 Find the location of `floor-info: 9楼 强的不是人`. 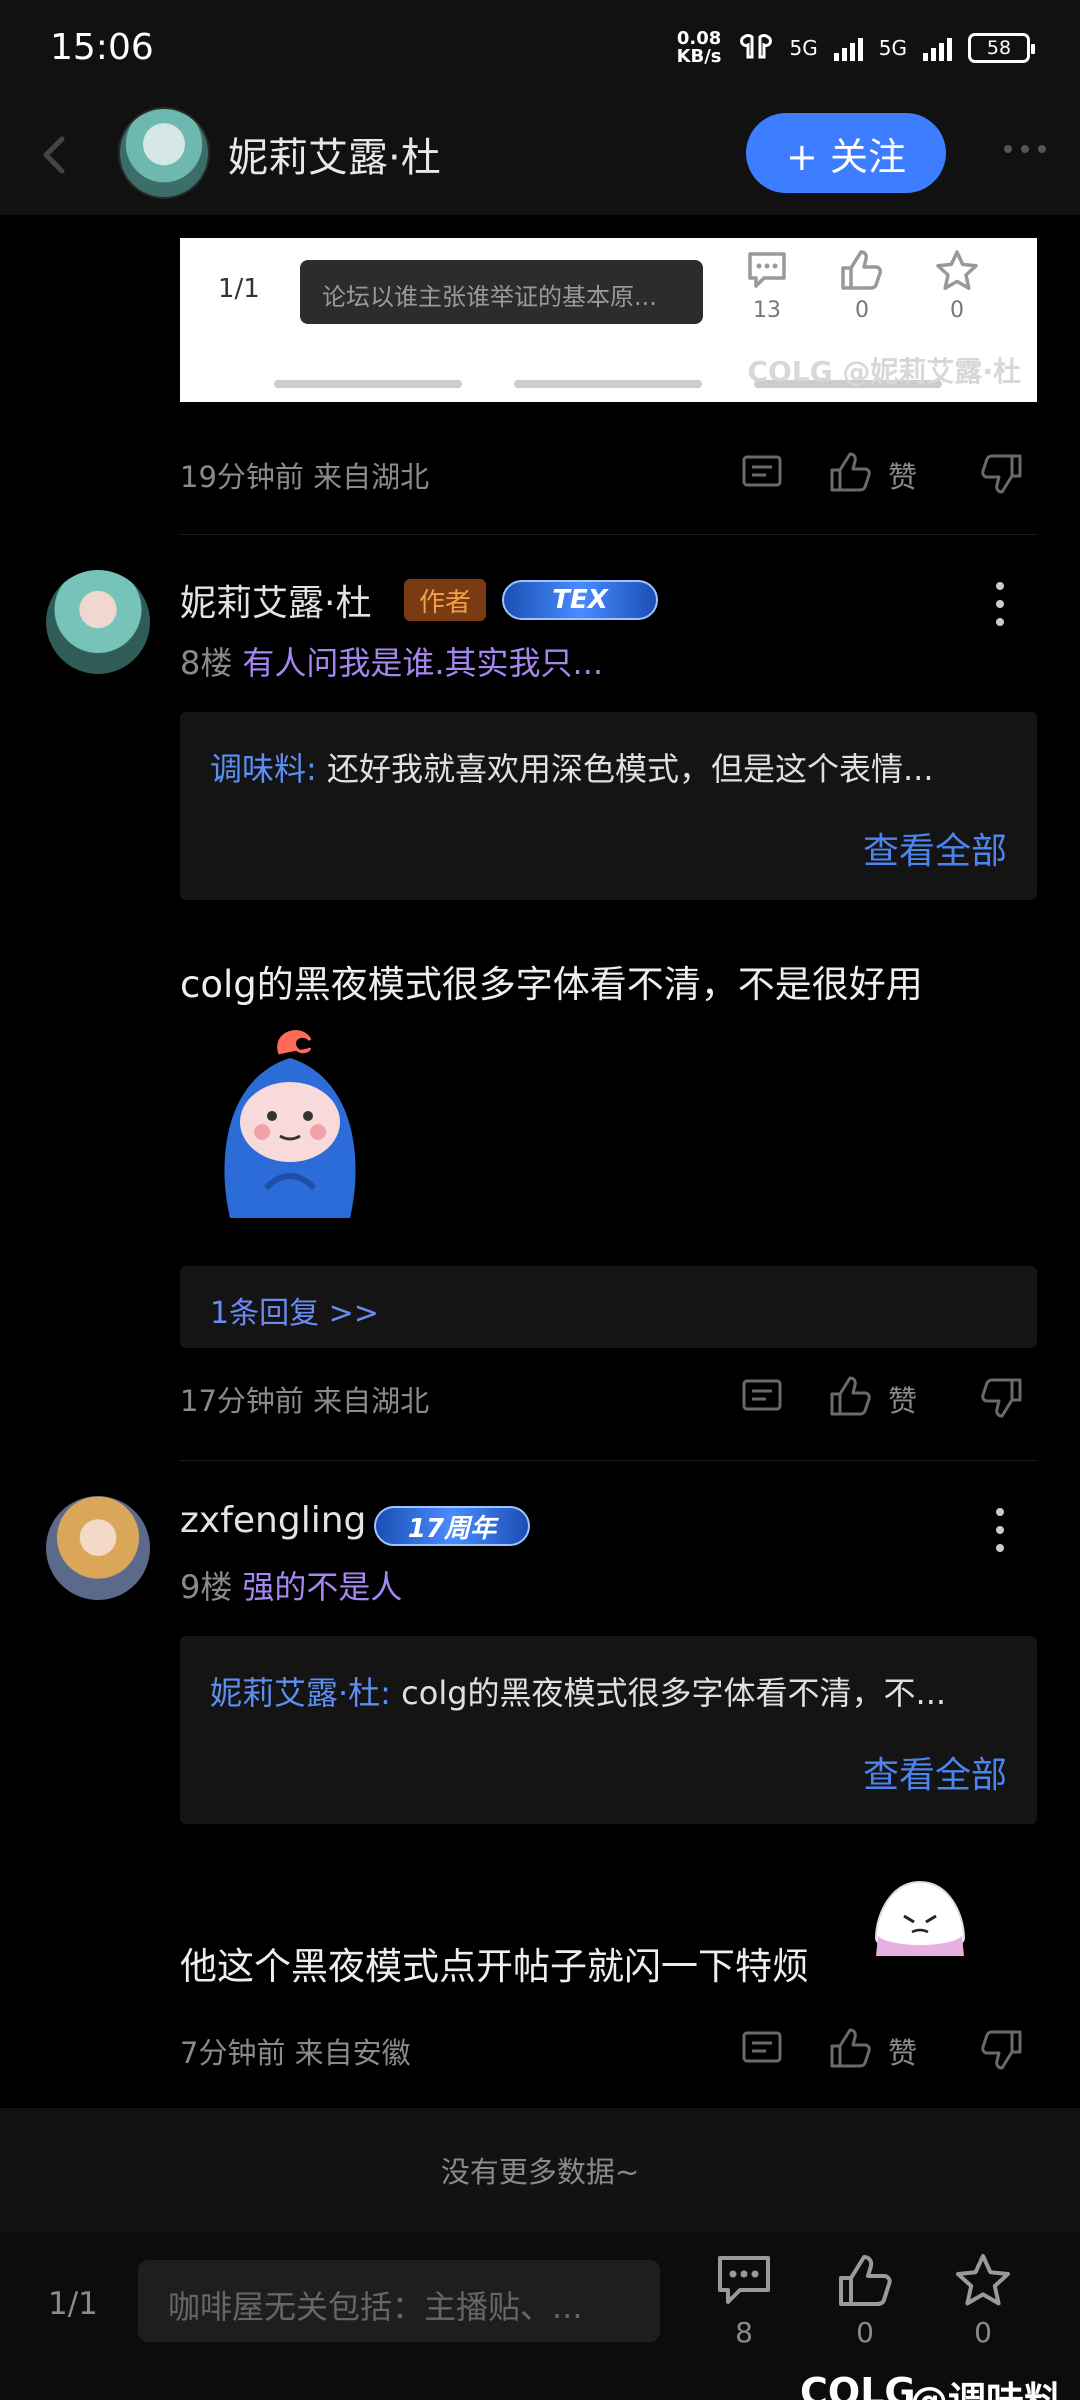

floor-info: 9楼 强的不是人 is located at coordinates (291, 1587).